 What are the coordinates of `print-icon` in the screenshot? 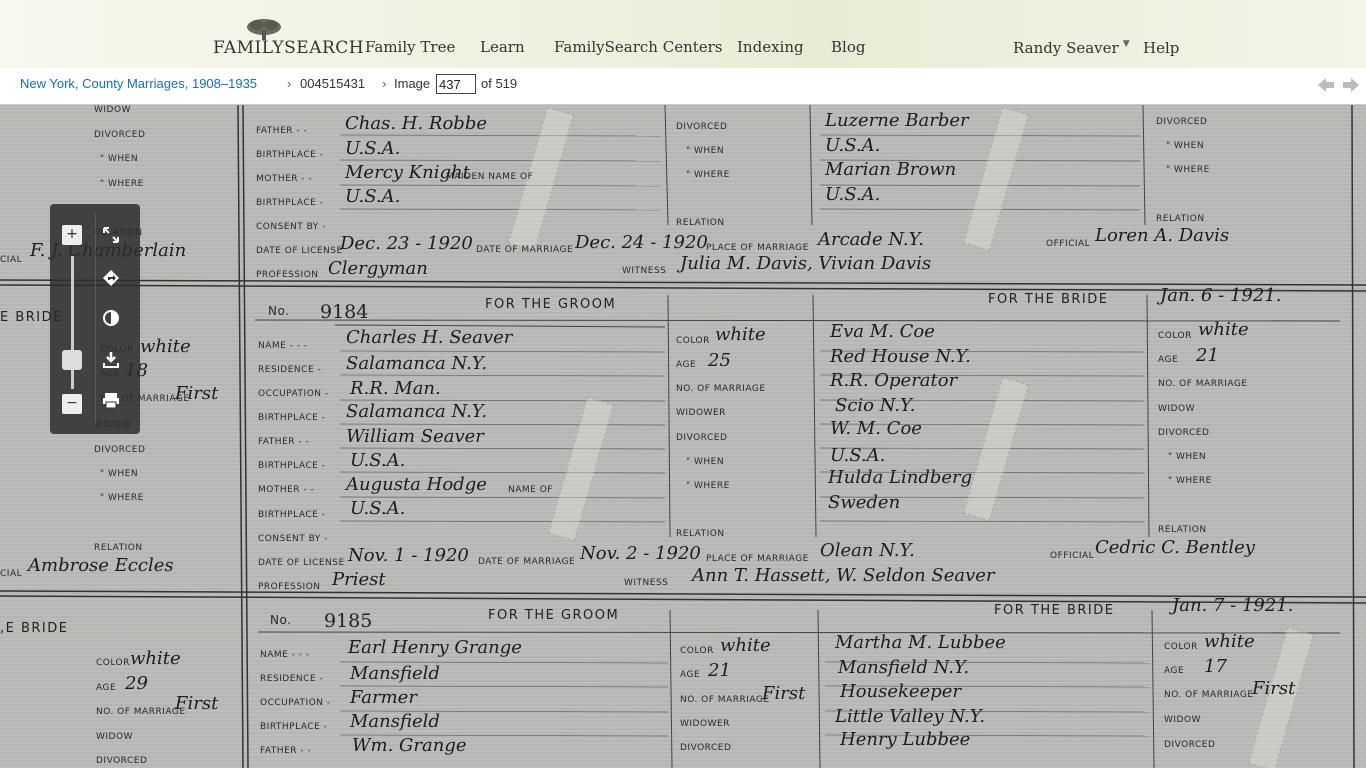 It's located at (111, 400).